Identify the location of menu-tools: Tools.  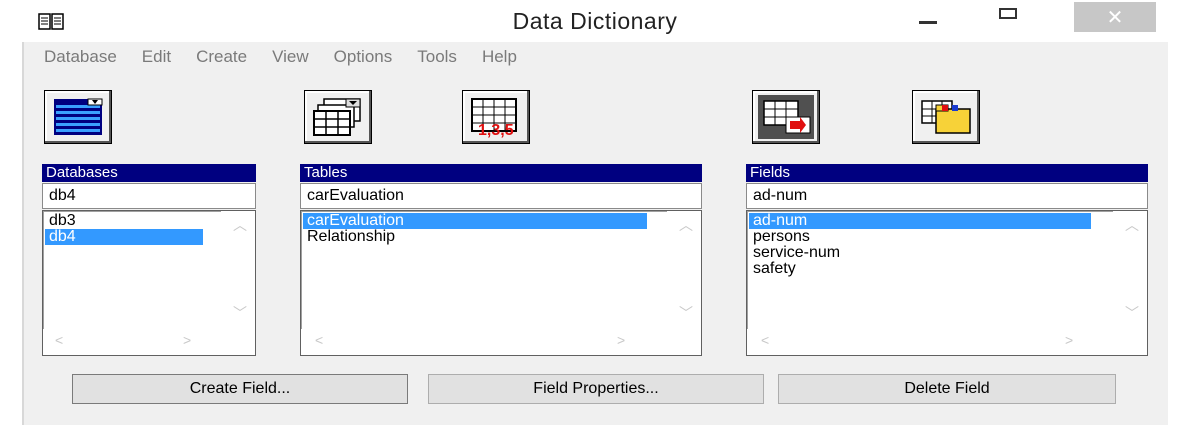
(437, 57).